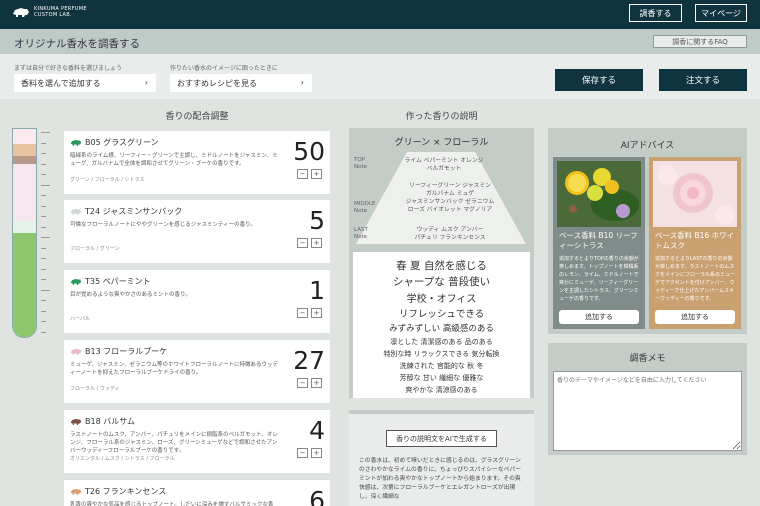 The height and width of the screenshot is (506, 760). Describe the element at coordinates (317, 496) in the screenshot. I see `ingredient-quantity: 6` at that location.